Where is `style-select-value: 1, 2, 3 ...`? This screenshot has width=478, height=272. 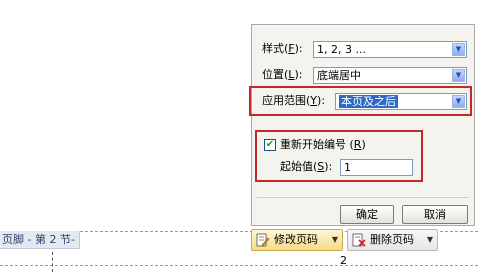 style-select-value: 1, 2, 3 ... is located at coordinates (341, 49).